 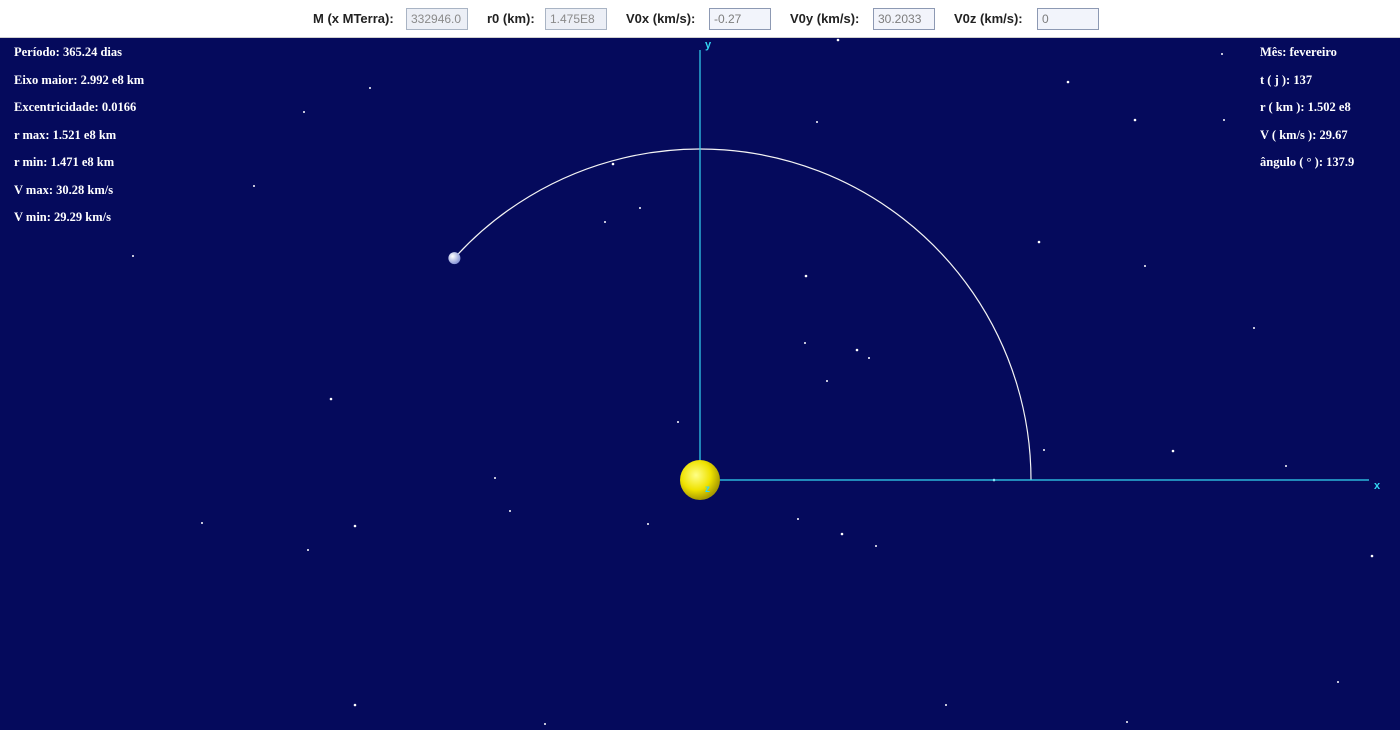 What do you see at coordinates (437, 19) in the screenshot?
I see `mass-input` at bounding box center [437, 19].